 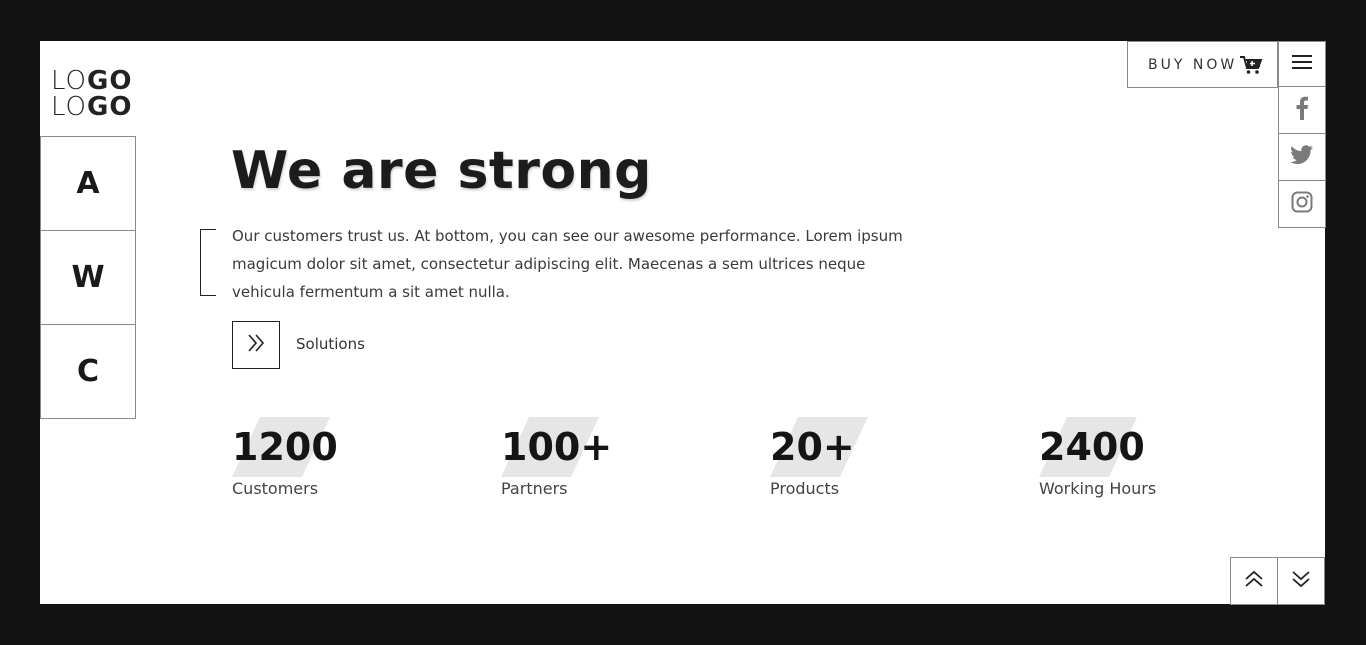 I want to click on side-nav: A W C, so click(x=88, y=277).